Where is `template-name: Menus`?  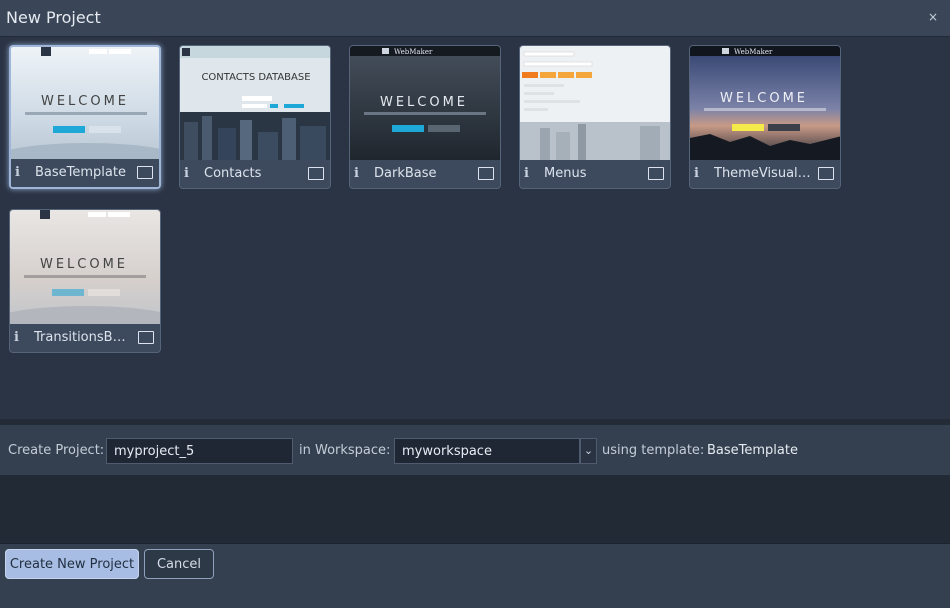 template-name: Menus is located at coordinates (565, 173).